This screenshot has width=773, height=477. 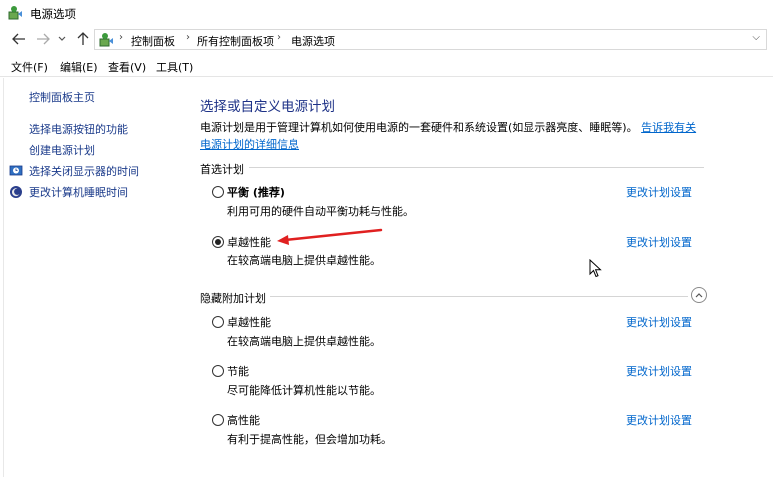 What do you see at coordinates (29, 67) in the screenshot?
I see `menu-file: 文件(F)` at bounding box center [29, 67].